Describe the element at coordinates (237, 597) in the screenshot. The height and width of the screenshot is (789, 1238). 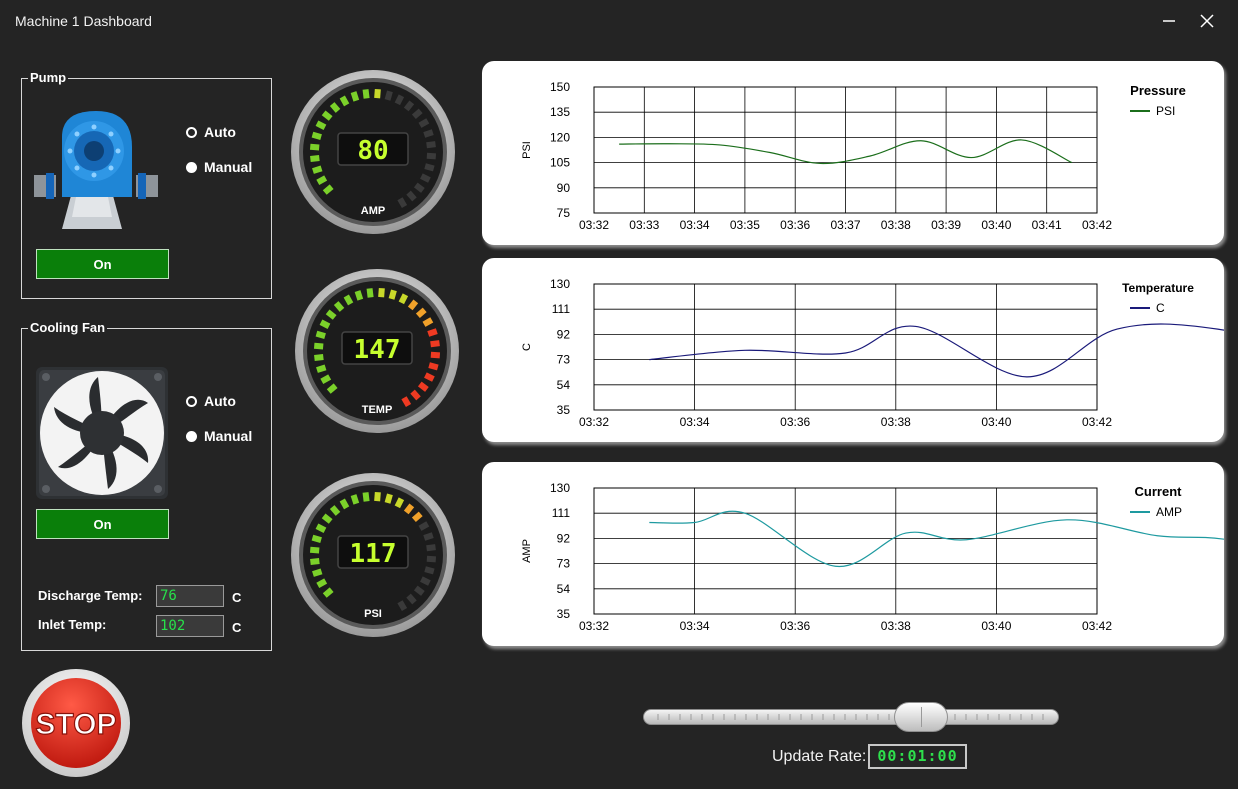
I see `discharge-temp-unit: C` at that location.